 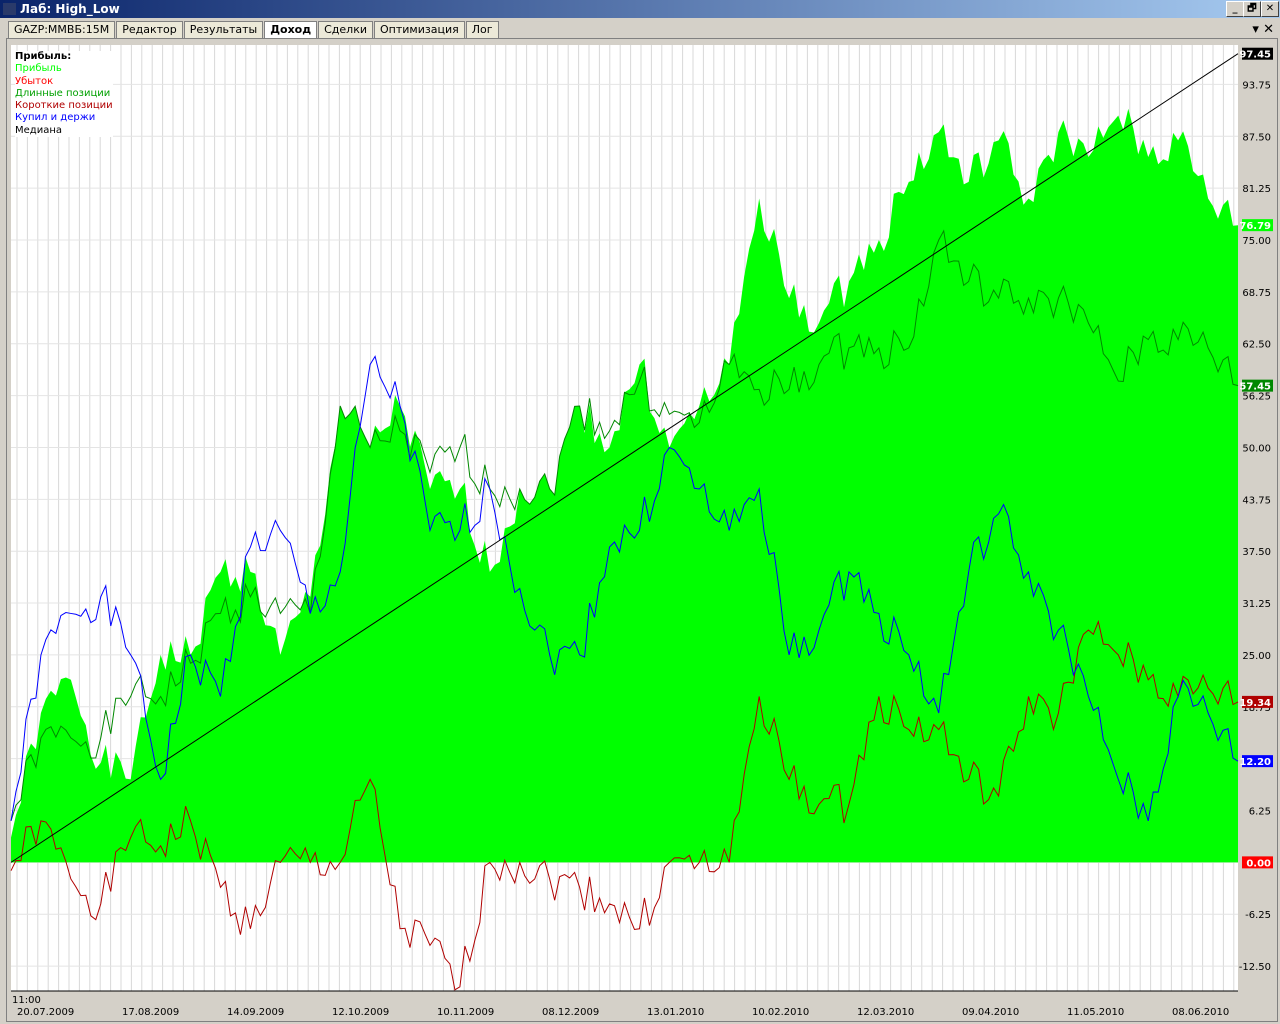 What do you see at coordinates (1255, 703) in the screenshot?
I see `value-badge-label: 19.34` at bounding box center [1255, 703].